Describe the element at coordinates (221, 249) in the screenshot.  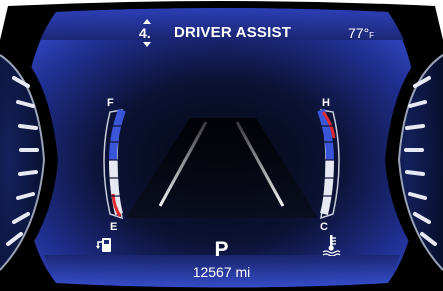
I see `gear-indicator: P` at that location.